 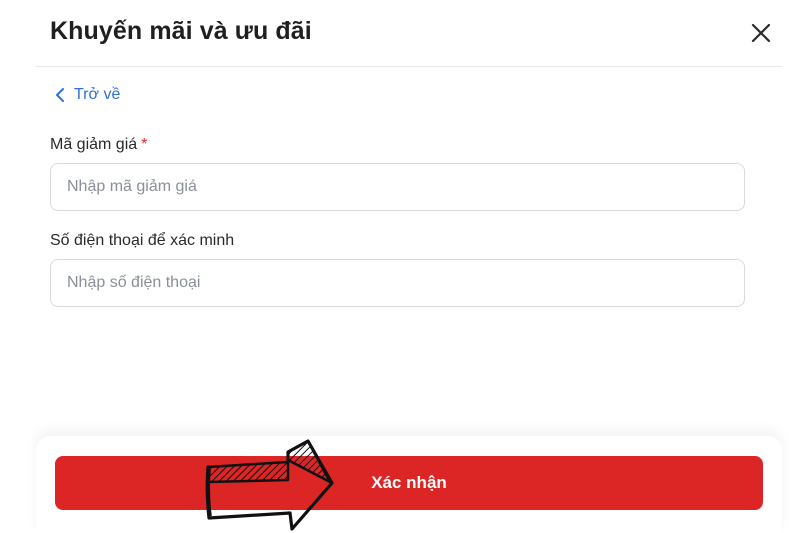 I want to click on chevron-left-icon, so click(x=60, y=95).